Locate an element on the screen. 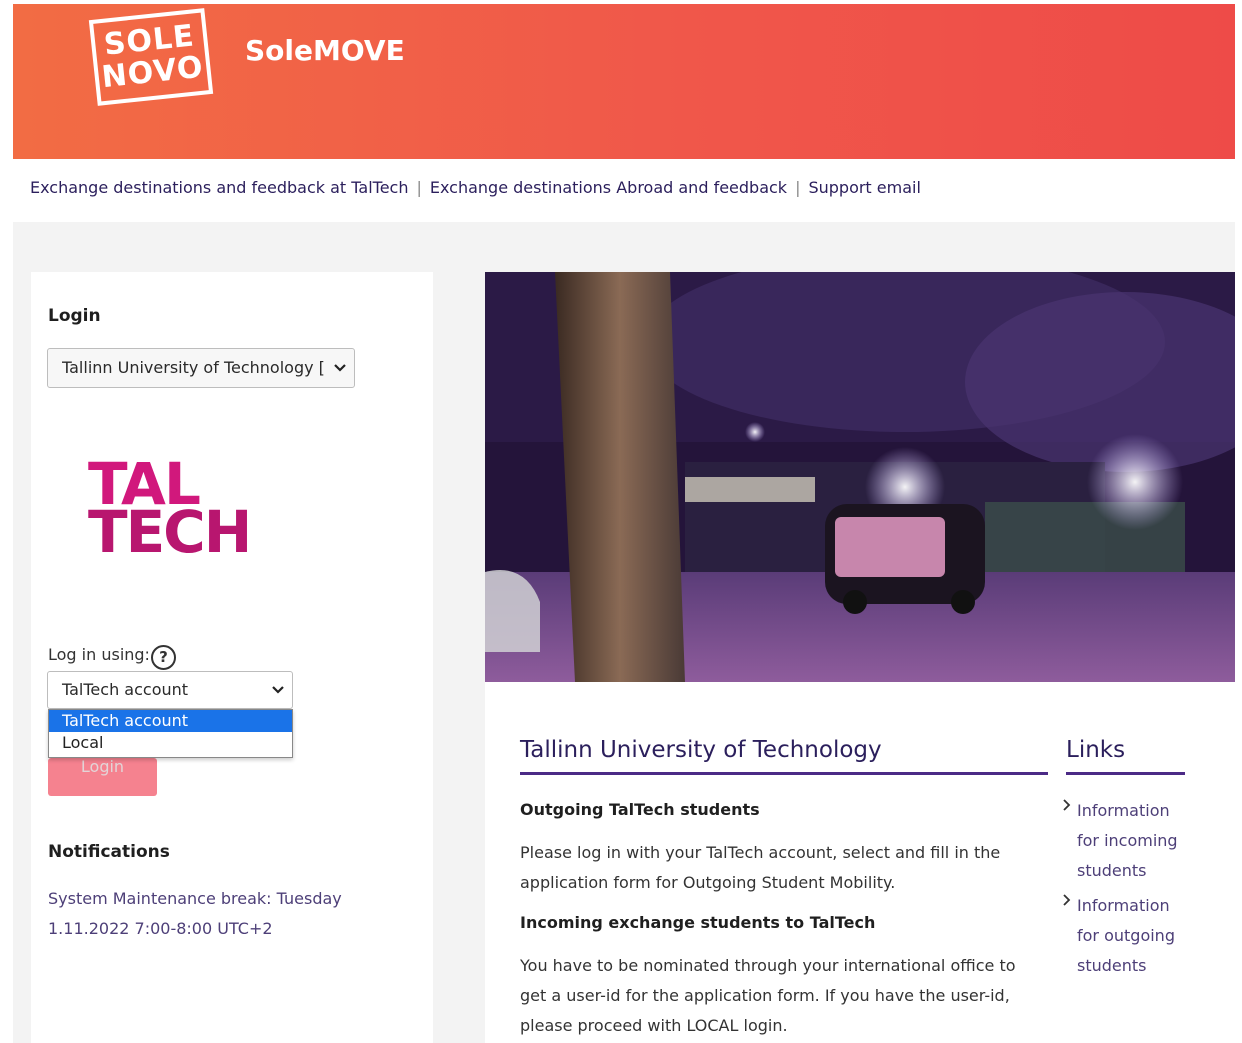 The height and width of the screenshot is (1043, 1242). outgoing-heading: Outgoing TalTech students is located at coordinates (640, 809).